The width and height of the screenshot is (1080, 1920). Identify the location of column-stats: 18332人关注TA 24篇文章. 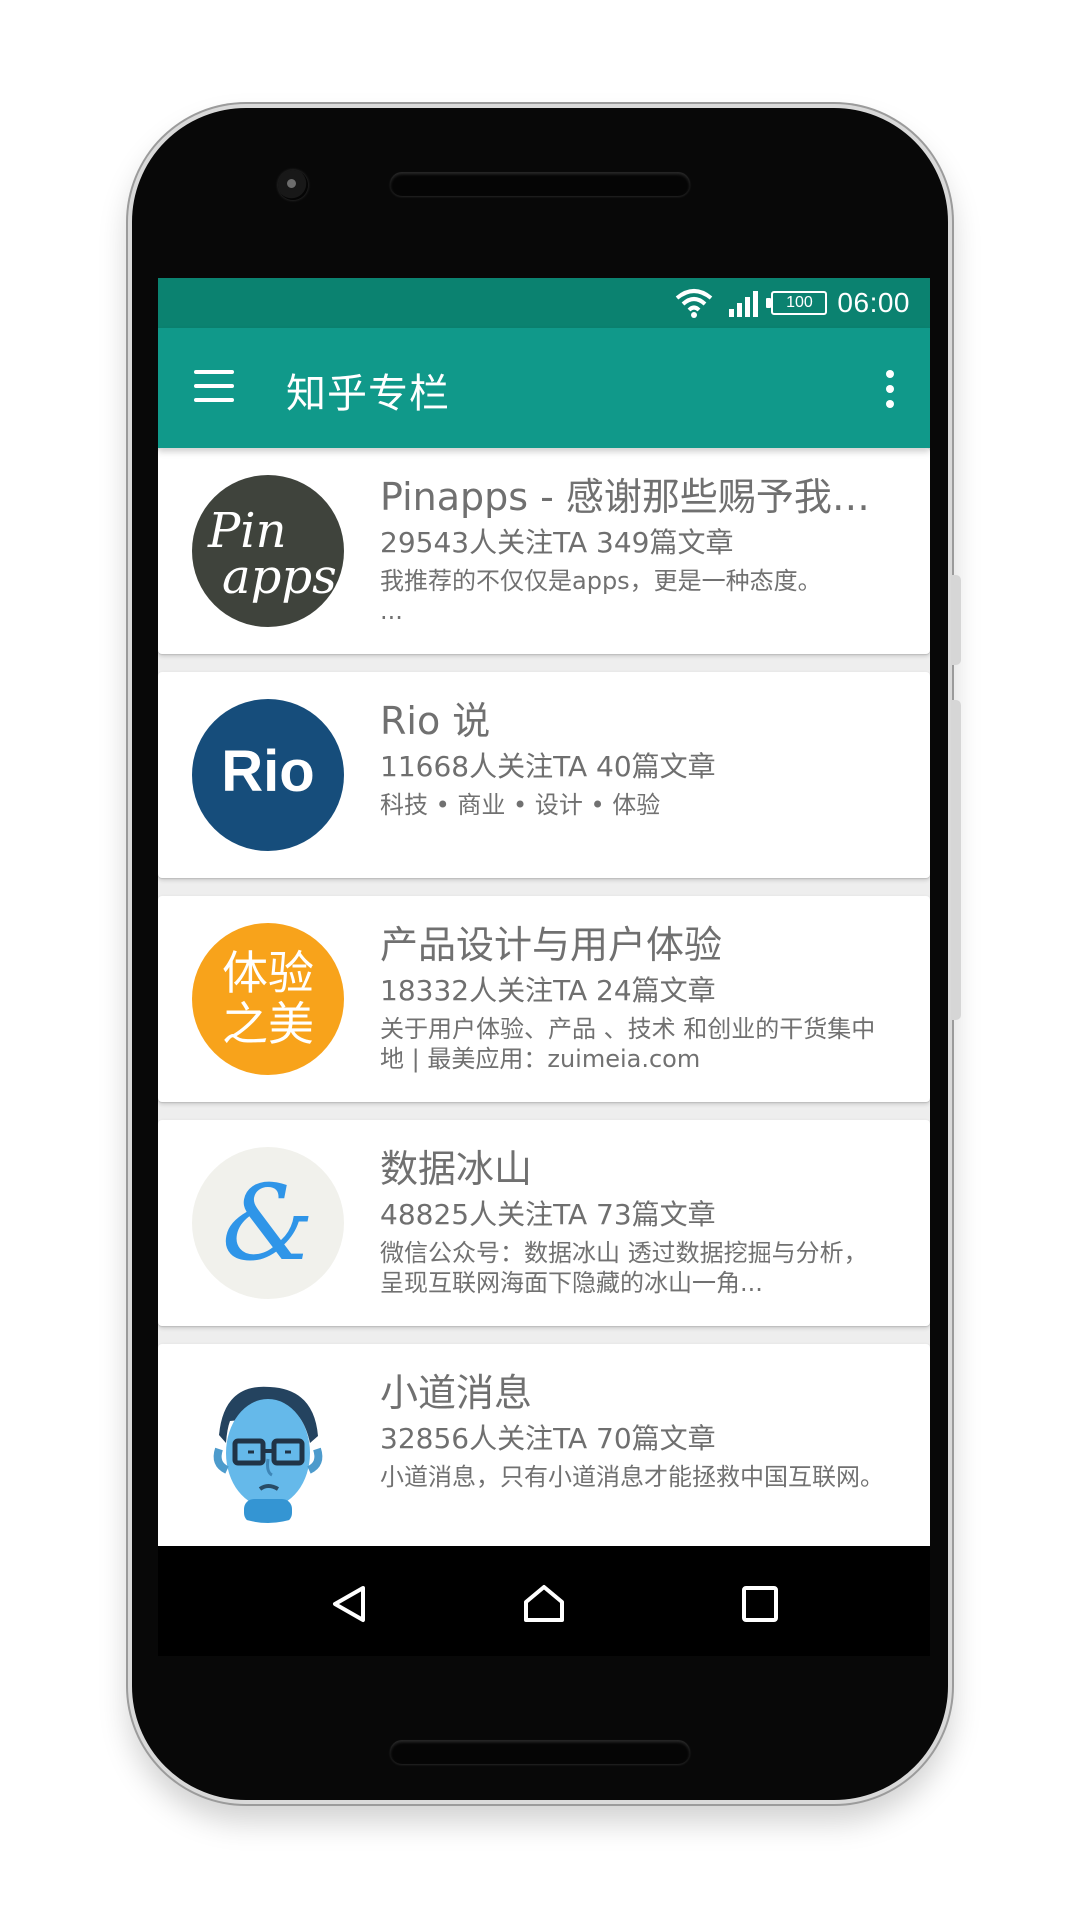
(548, 990).